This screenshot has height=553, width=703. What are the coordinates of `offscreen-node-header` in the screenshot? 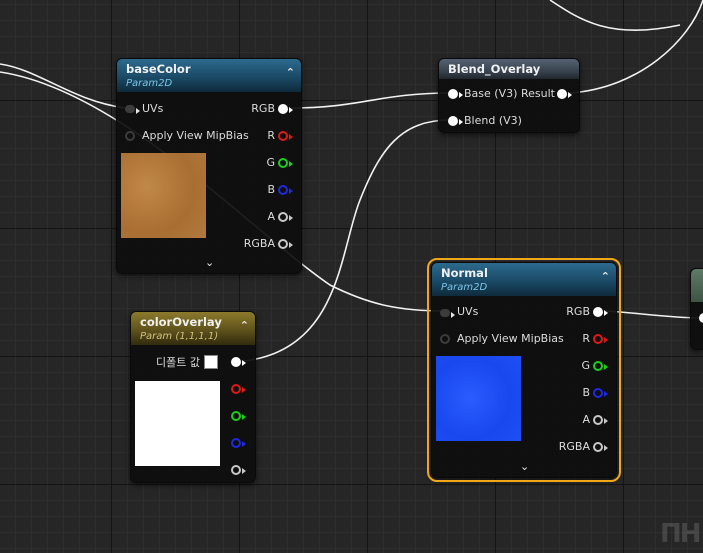 It's located at (697, 285).